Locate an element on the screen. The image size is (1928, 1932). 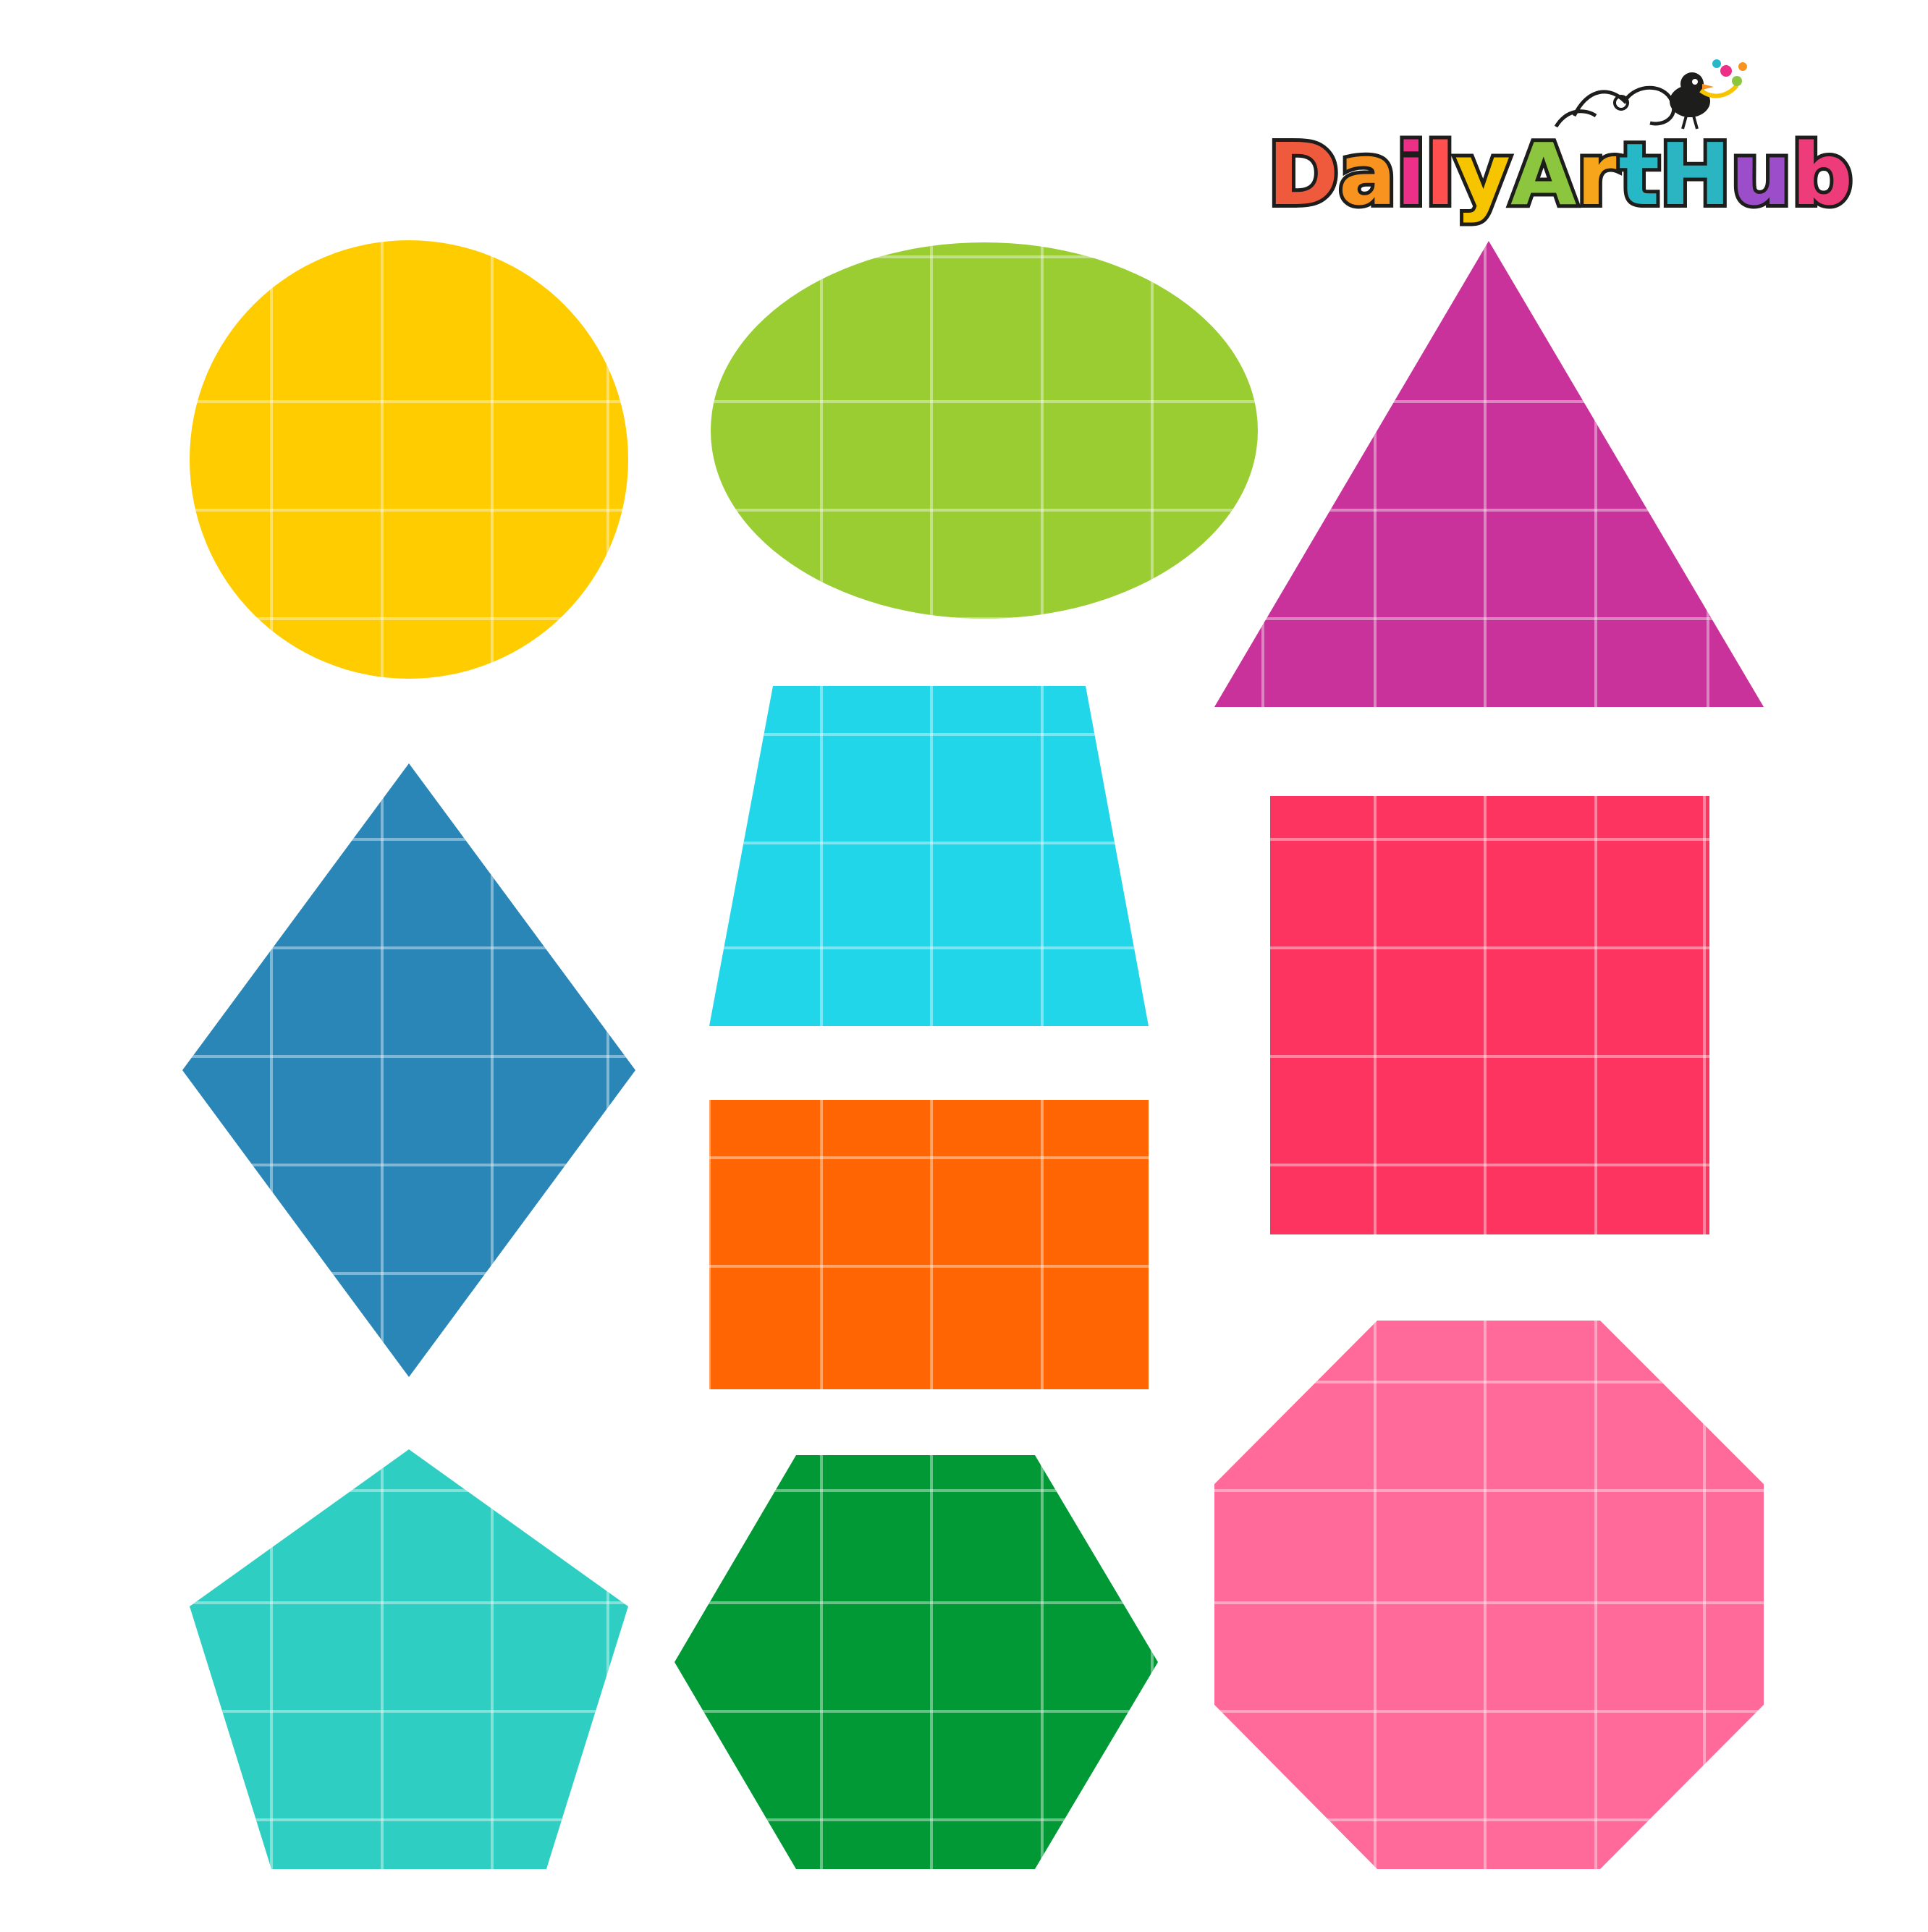
logo-letter: b is located at coordinates (1822, 174).